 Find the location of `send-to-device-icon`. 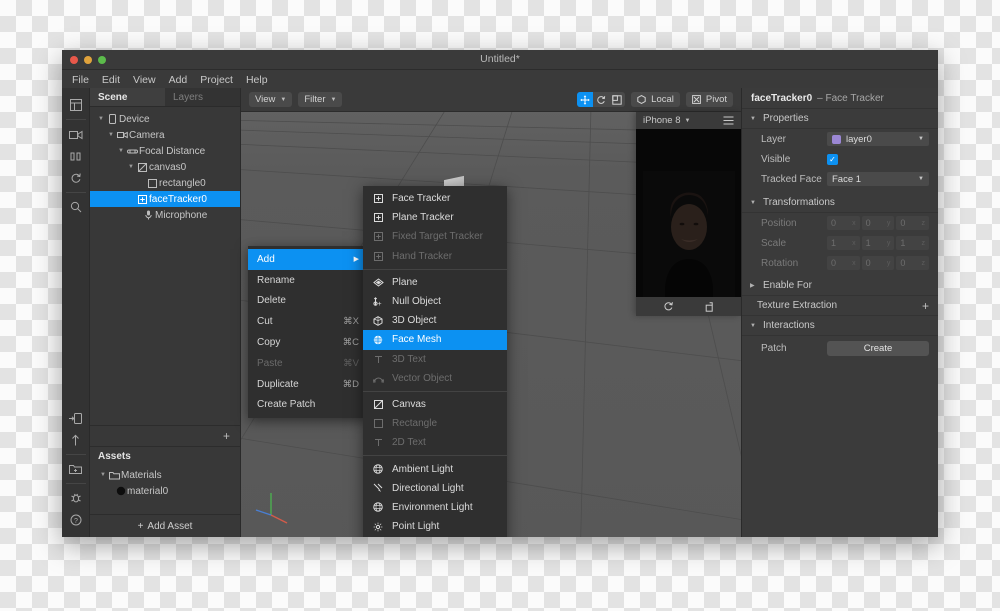

send-to-device-icon is located at coordinates (76, 418).